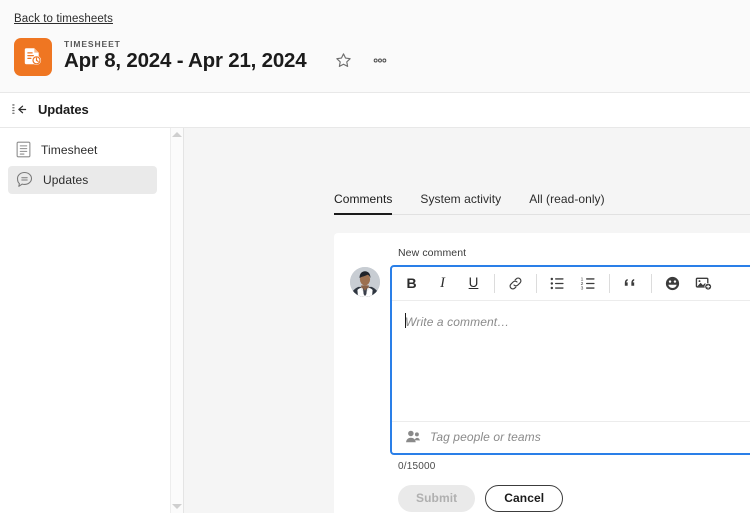 The width and height of the screenshot is (750, 513). I want to click on bold-button: B, so click(411, 283).